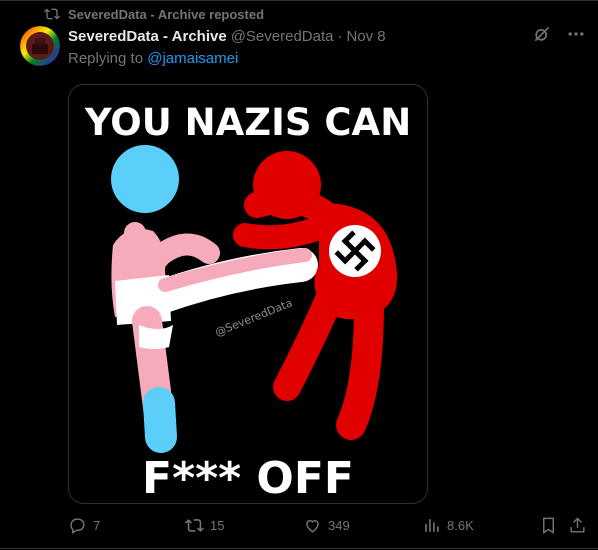  I want to click on post-date: Nov 8, so click(365, 36).